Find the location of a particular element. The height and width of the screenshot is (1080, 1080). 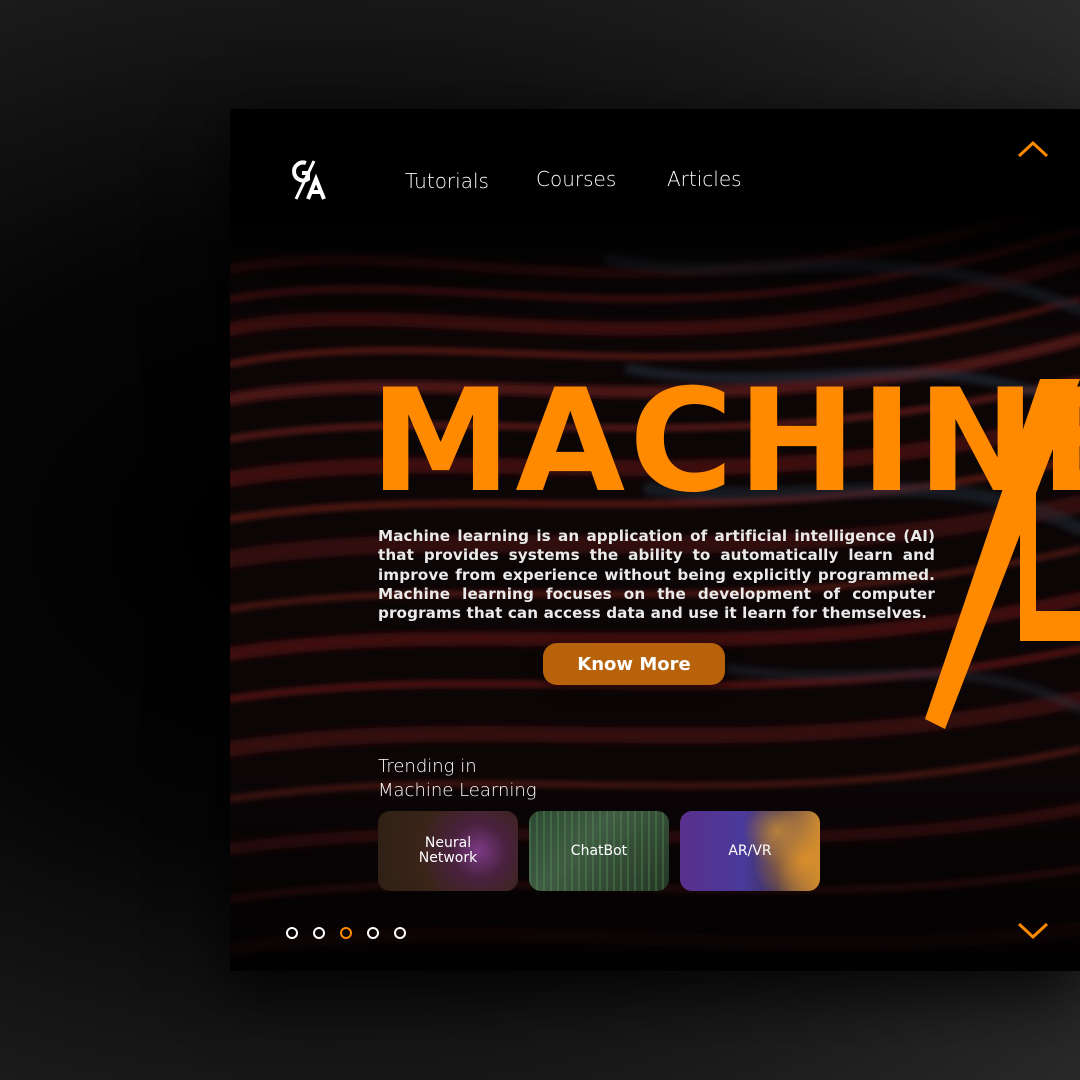

pagination-dots is located at coordinates (346, 933).